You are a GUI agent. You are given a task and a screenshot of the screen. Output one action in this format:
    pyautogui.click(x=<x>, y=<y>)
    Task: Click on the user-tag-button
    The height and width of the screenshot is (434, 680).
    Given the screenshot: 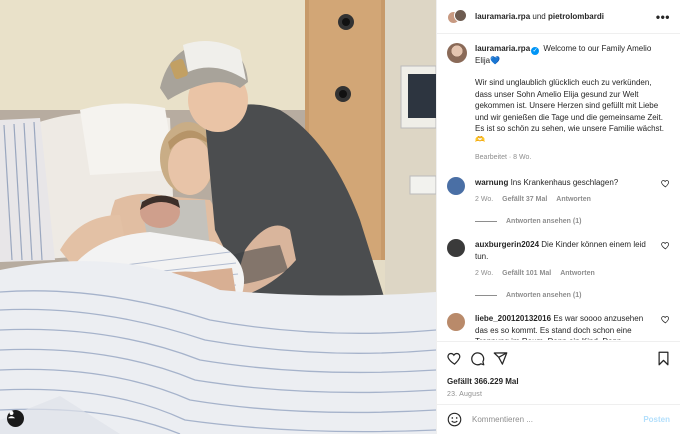 What is the action you would take?
    pyautogui.click(x=15, y=418)
    